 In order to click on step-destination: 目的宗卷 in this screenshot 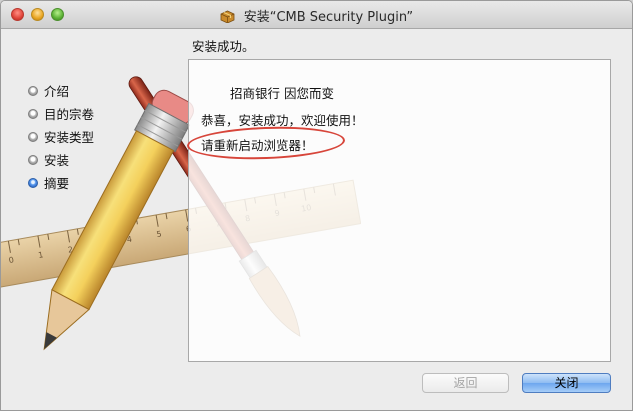, I will do `click(103, 113)`.